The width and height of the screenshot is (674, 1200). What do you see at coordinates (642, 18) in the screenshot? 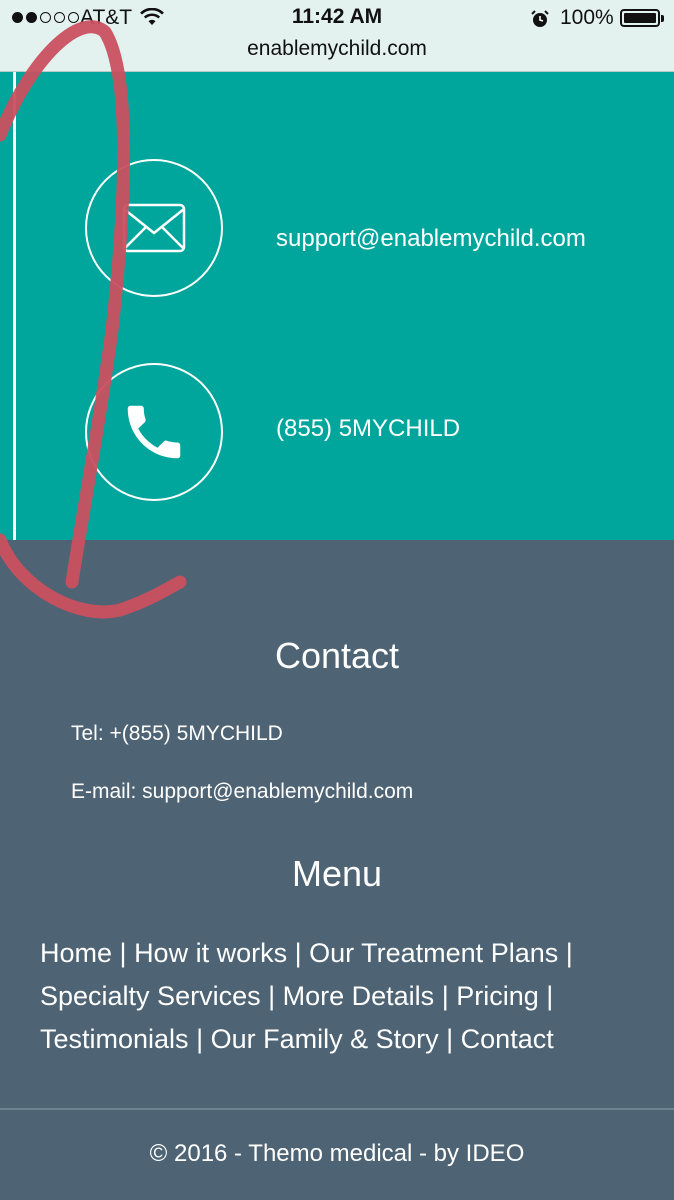
I see `battery-icon` at bounding box center [642, 18].